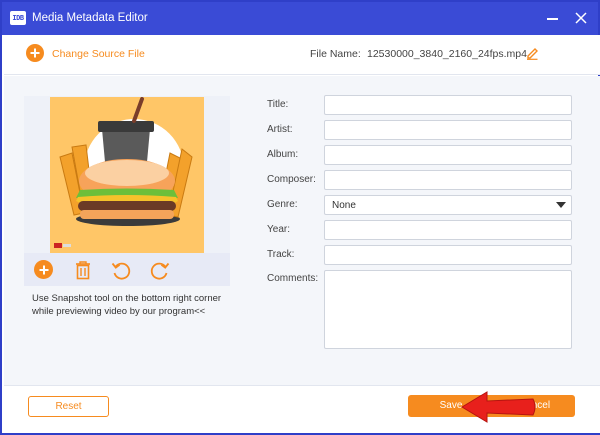 This screenshot has width=600, height=435. I want to click on action-footer: Reset Save Cancel, so click(302, 409).